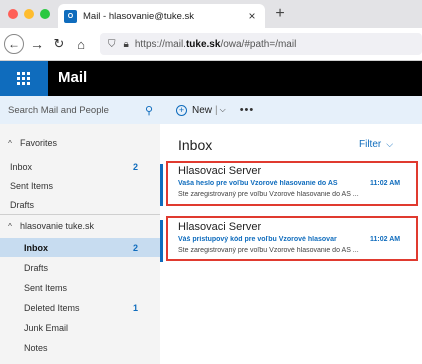  What do you see at coordinates (59, 44) in the screenshot?
I see `reload-button: ↻` at bounding box center [59, 44].